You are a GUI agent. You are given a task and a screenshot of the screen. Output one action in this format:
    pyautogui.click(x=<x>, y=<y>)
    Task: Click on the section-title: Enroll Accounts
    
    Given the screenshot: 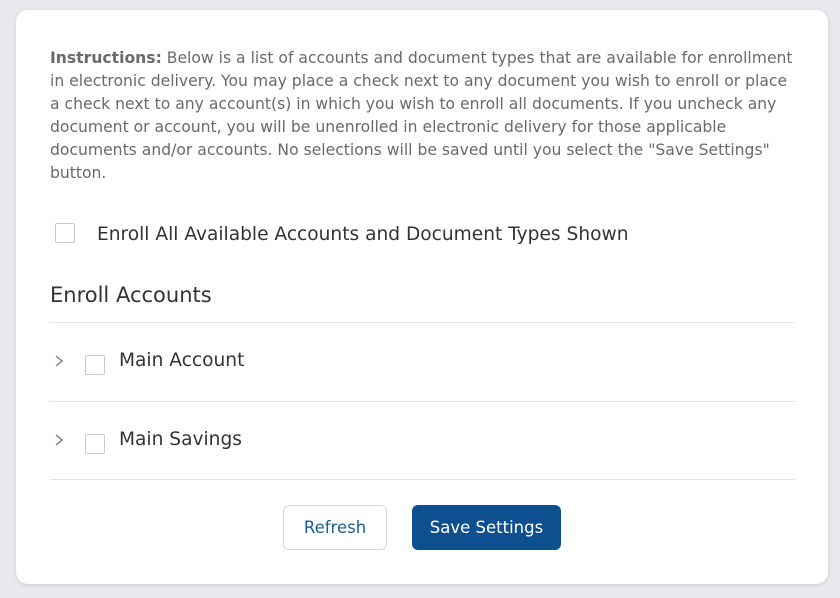 What is the action you would take?
    pyautogui.click(x=131, y=295)
    